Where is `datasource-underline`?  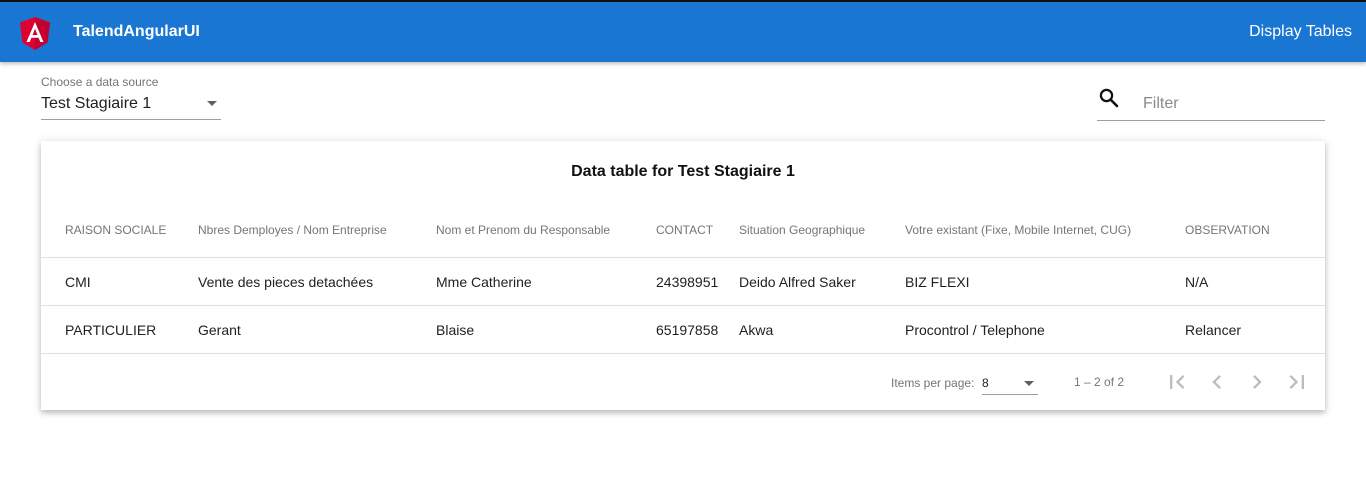
datasource-underline is located at coordinates (131, 119).